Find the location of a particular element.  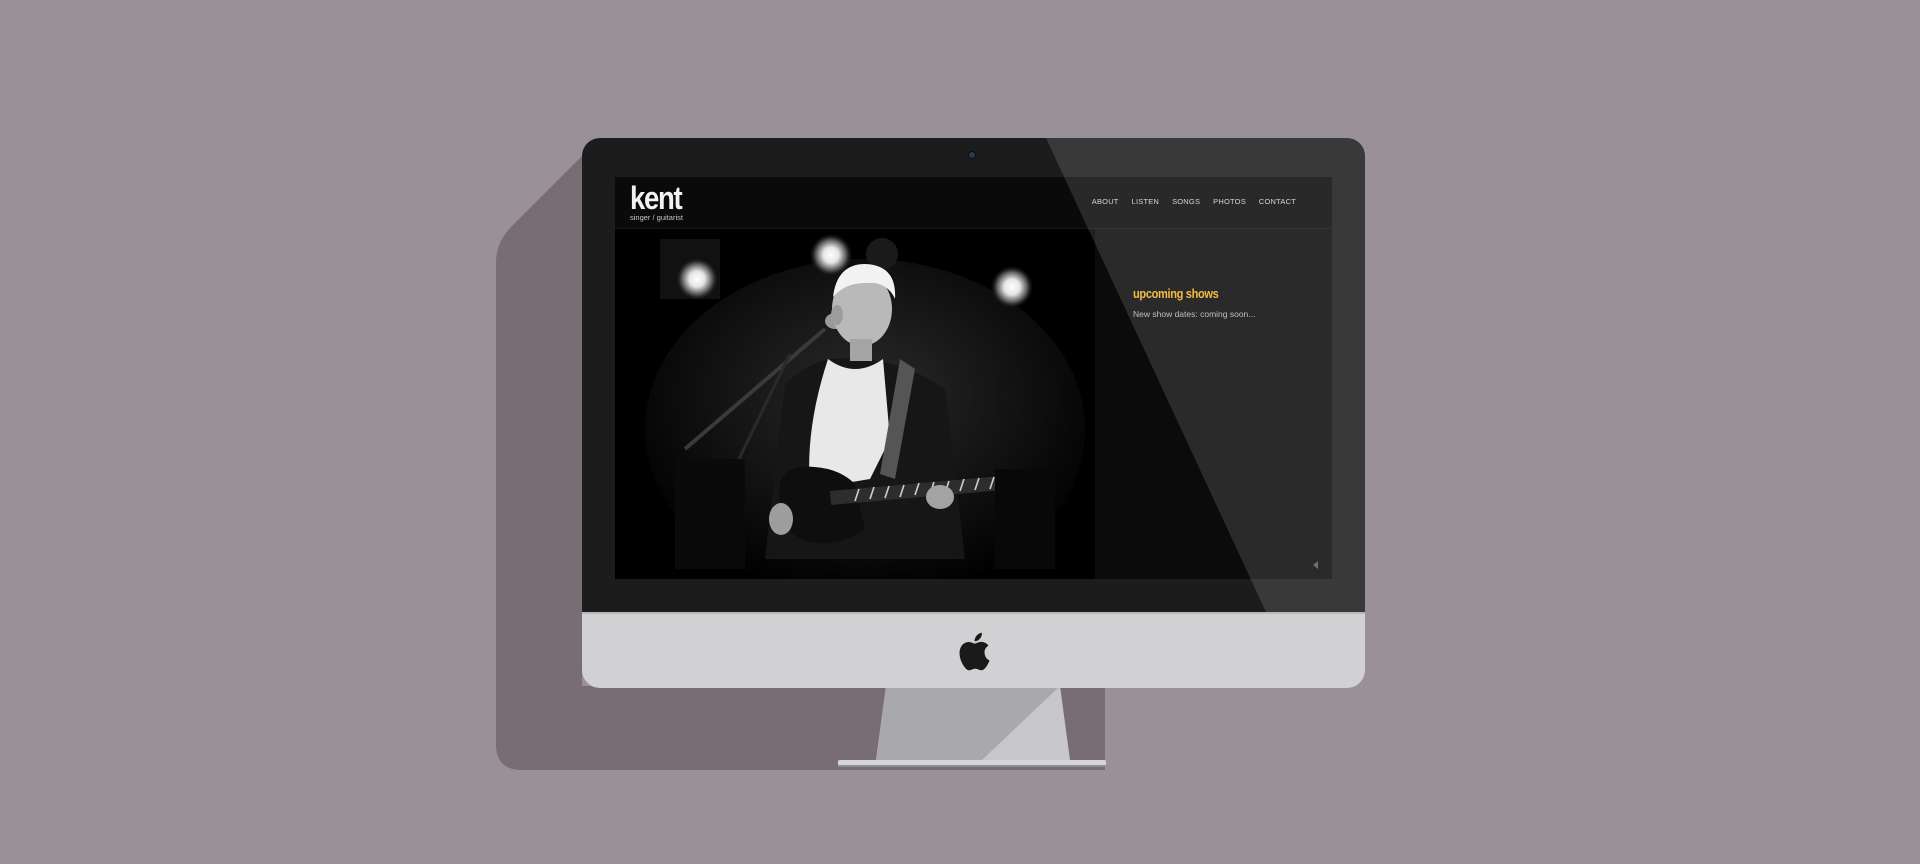

apple-logo-icon is located at coordinates (974, 651).